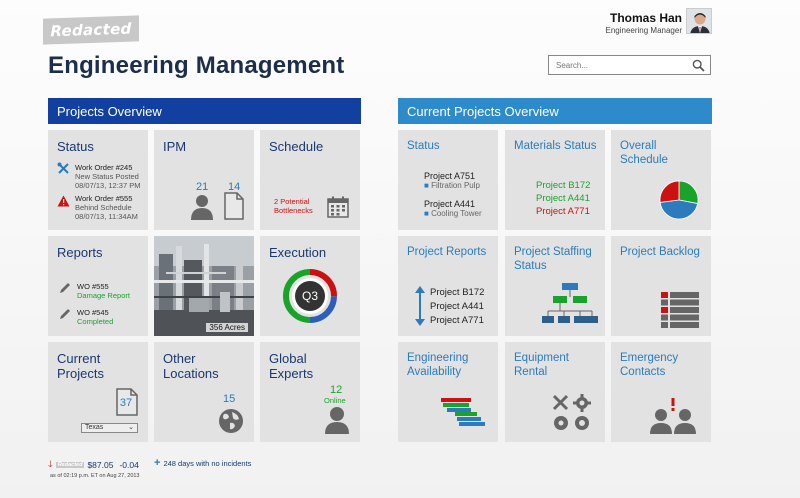  I want to click on materials-project: Project A771, so click(563, 211).